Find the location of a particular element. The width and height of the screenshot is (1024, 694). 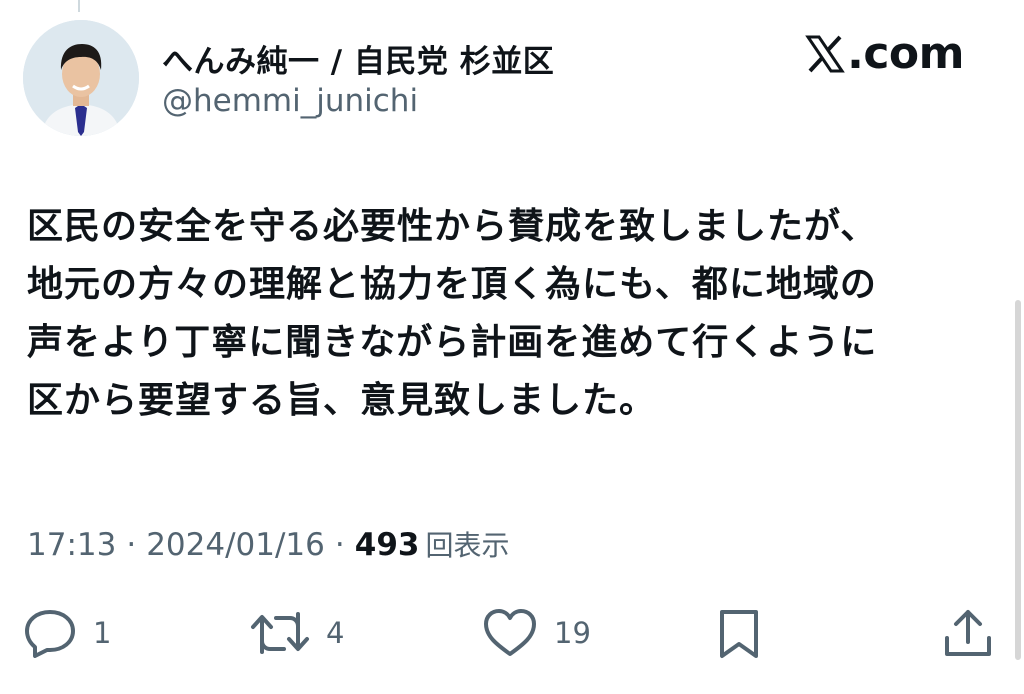

share-icon is located at coordinates (968, 633).